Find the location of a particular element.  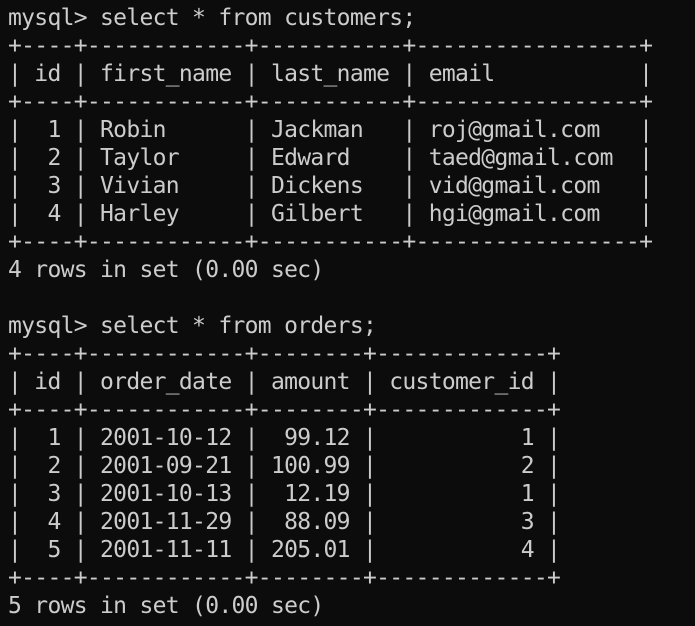

command-prompt-customers: mysql> select * from customers; is located at coordinates (212, 18).